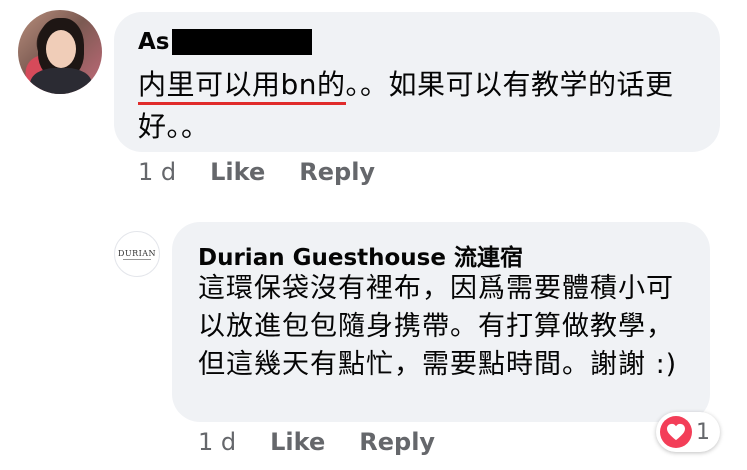  What do you see at coordinates (61, 81) in the screenshot?
I see `avatar-body` at bounding box center [61, 81].